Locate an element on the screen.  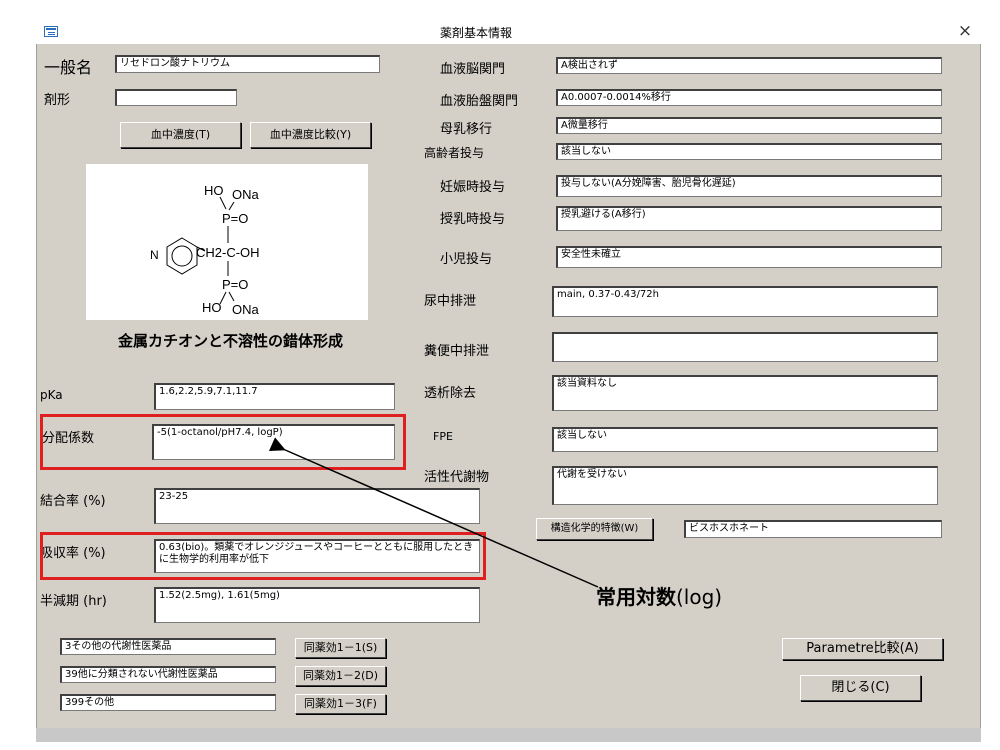
annotation-arrow is located at coordinates (433, 512).